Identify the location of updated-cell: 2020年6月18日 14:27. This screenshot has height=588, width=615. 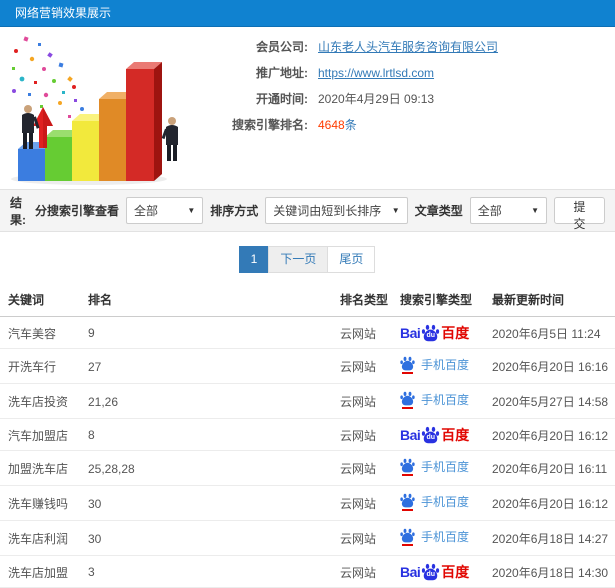
(553, 538).